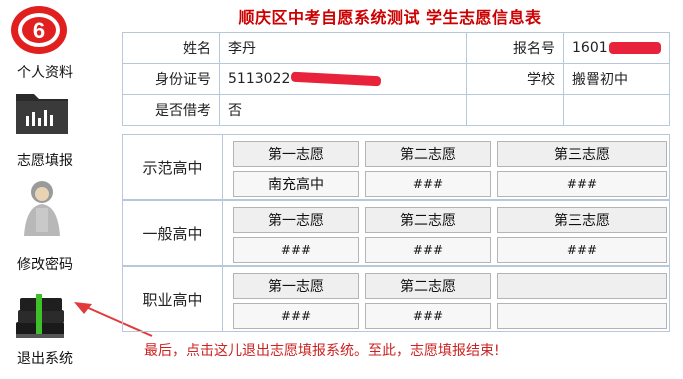 This screenshot has height=379, width=683. What do you see at coordinates (171, 79) in the screenshot?
I see `id-label: 身份证号` at bounding box center [171, 79].